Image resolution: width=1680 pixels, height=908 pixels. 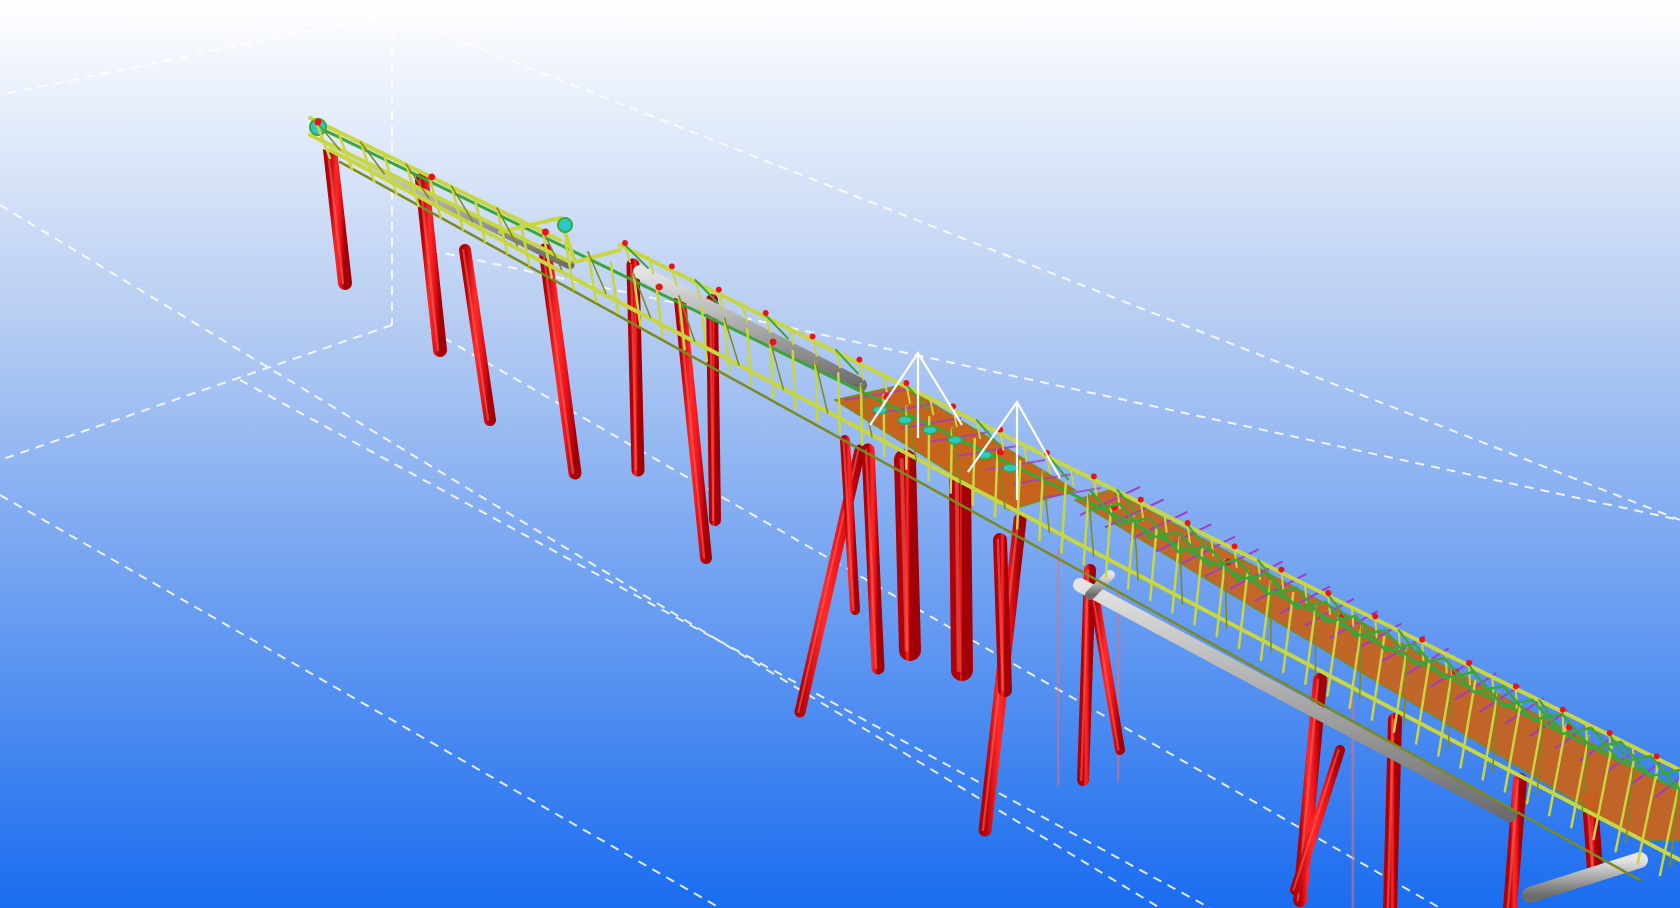 What do you see at coordinates (565, 225) in the screenshot?
I see `fitting` at bounding box center [565, 225].